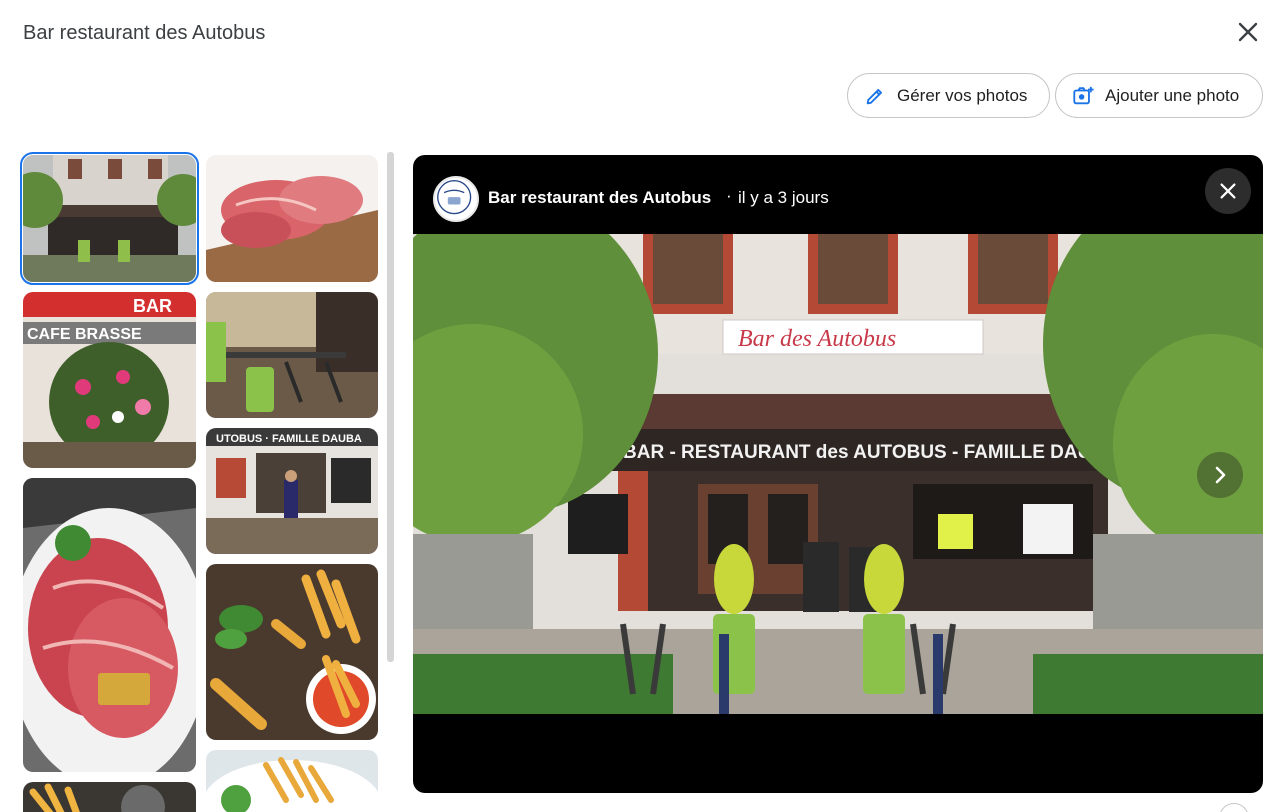  Describe the element at coordinates (292, 355) in the screenshot. I see `thumbnail-terrace` at that location.